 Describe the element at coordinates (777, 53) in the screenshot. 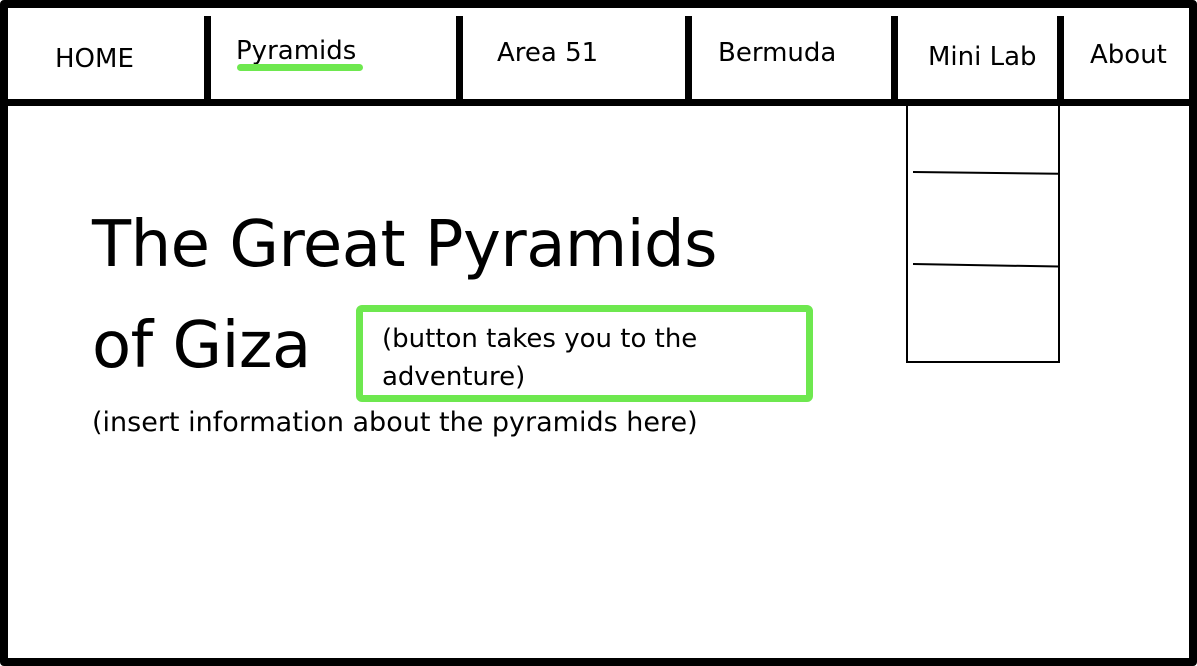

I see `nav-item-bermuda: Bermuda` at that location.